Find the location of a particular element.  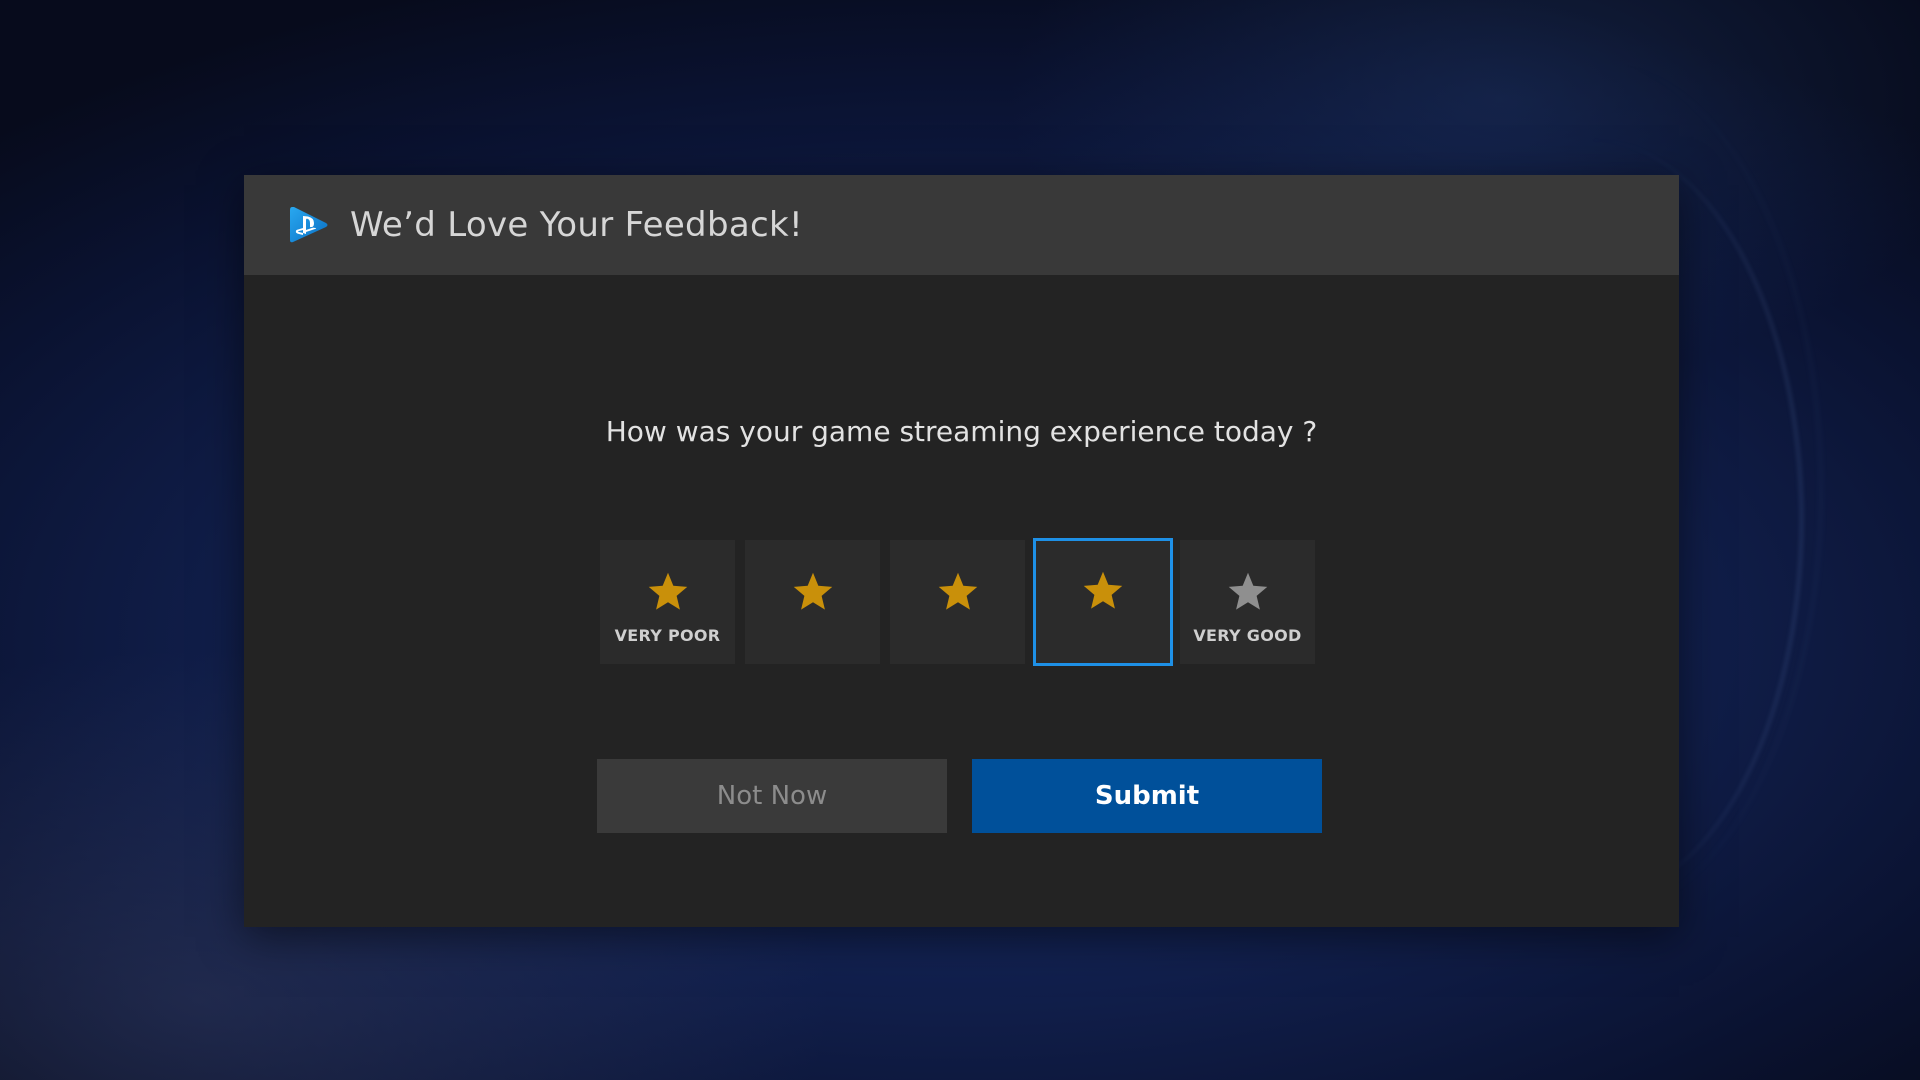

rating-label-very-good: VERY GOOD is located at coordinates (1247, 635).